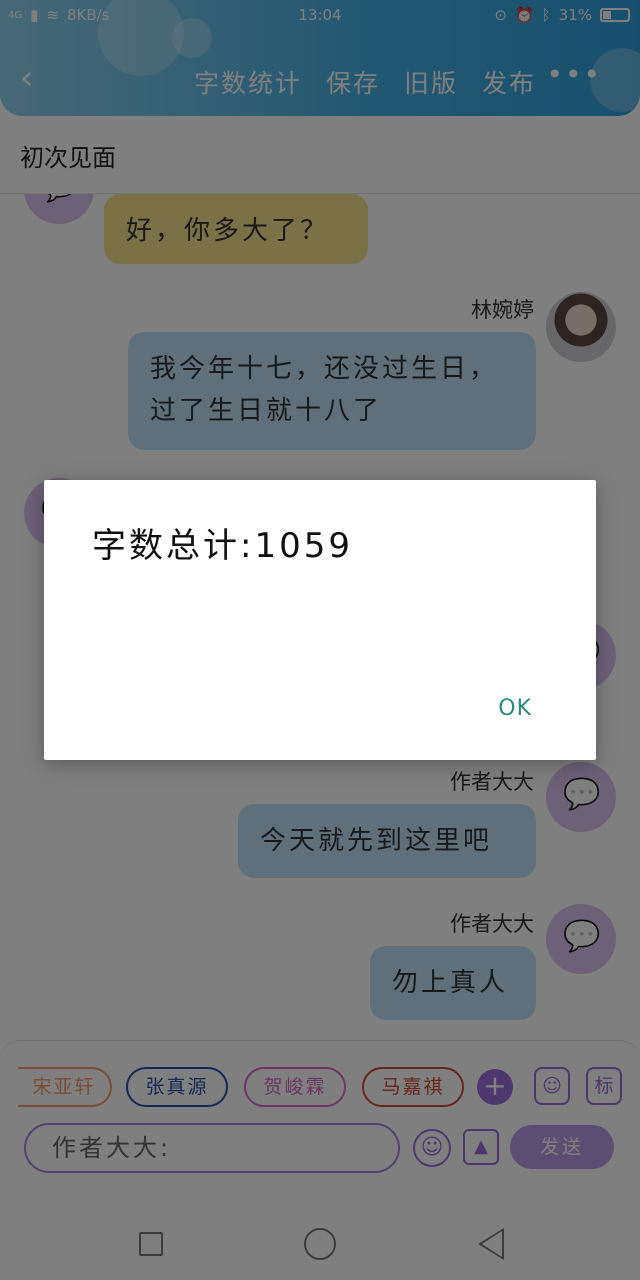 The width and height of the screenshot is (640, 1280). Describe the element at coordinates (222, 546) in the screenshot. I see `dialog-message: 字数总计:1059` at that location.